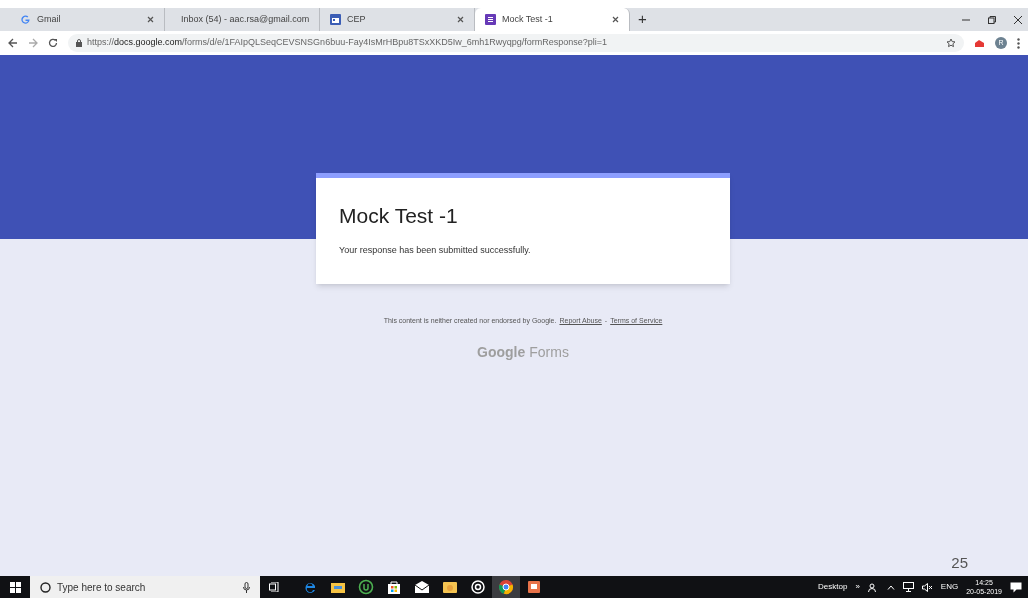 The width and height of the screenshot is (1028, 598). What do you see at coordinates (49, 19) in the screenshot?
I see `tab-title: Gmail` at bounding box center [49, 19].